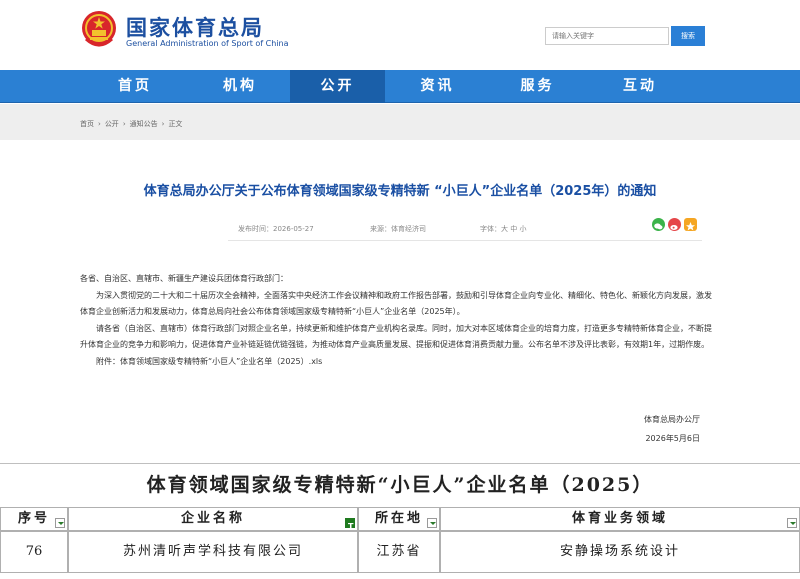 The width and height of the screenshot is (800, 579). I want to click on column-header-location: 所在地, so click(399, 519).